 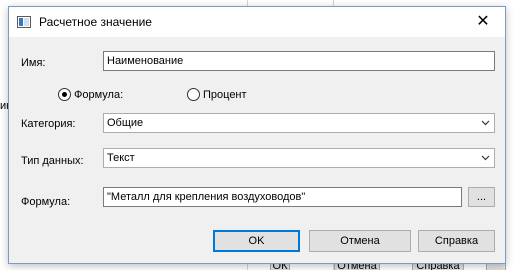 What do you see at coordinates (282, 197) in the screenshot?
I see `formula-field: "Металл для крепления воздуховодов"` at bounding box center [282, 197].